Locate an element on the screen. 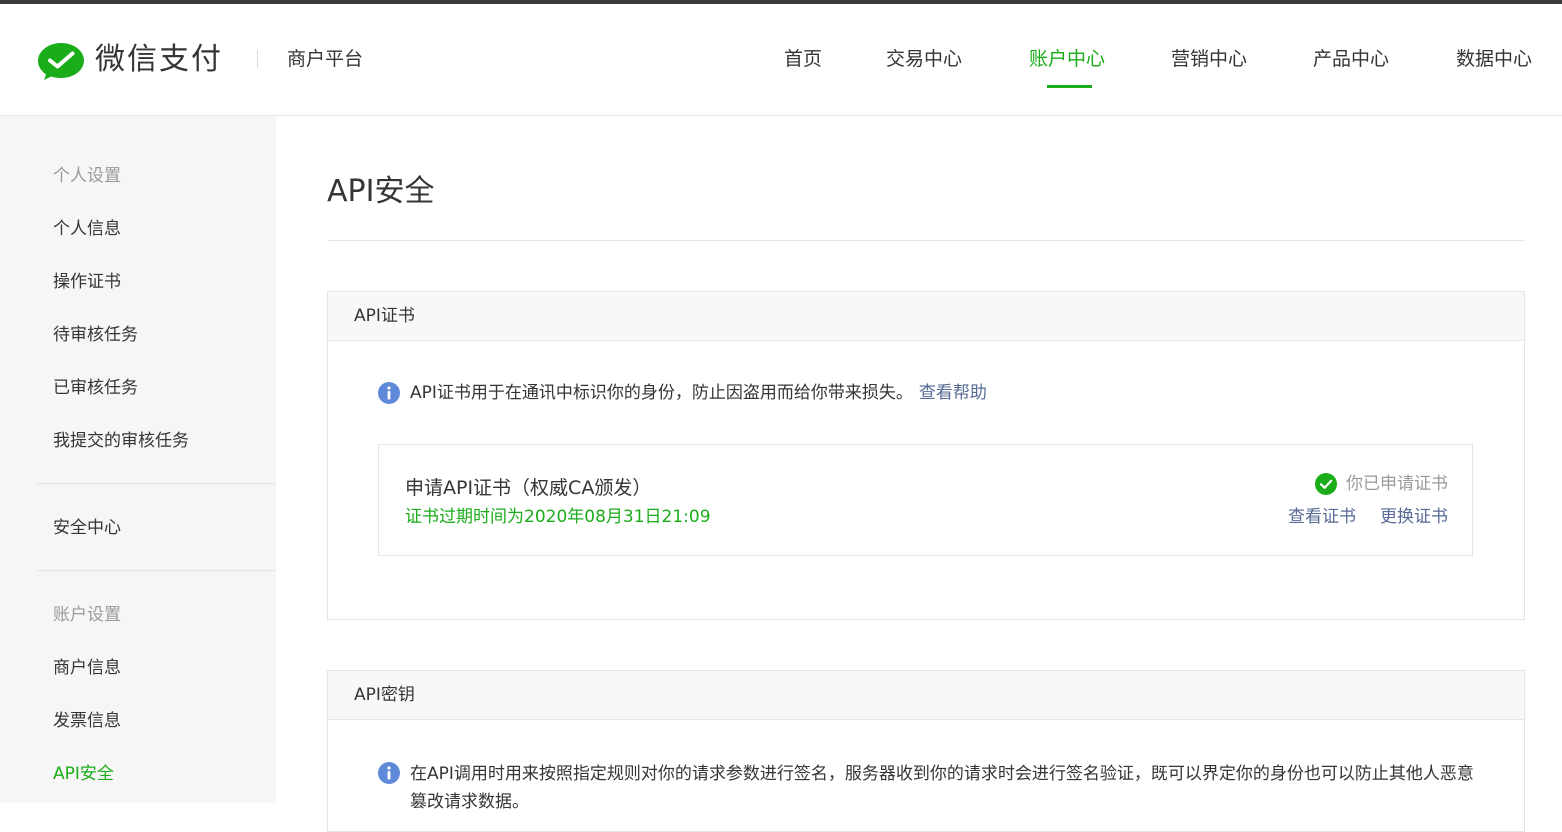  sidebar-item-operation-cert: 操作证书 is located at coordinates (87, 282).